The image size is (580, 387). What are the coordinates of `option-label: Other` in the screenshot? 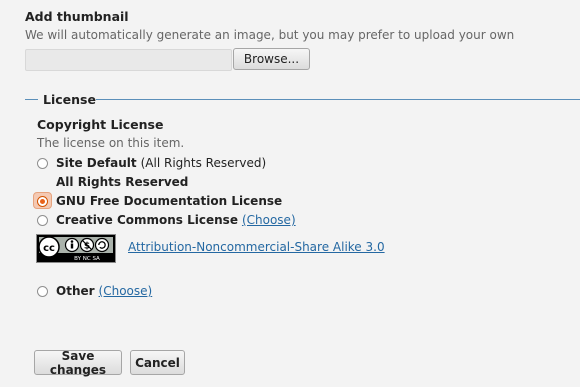 It's located at (75, 291).